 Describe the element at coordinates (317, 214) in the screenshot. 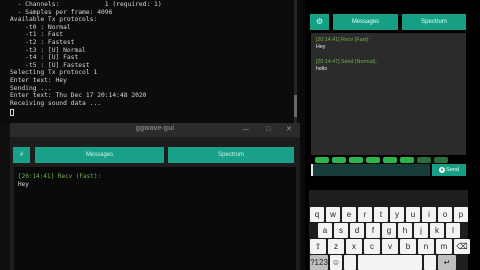

I see `key-q: q` at that location.